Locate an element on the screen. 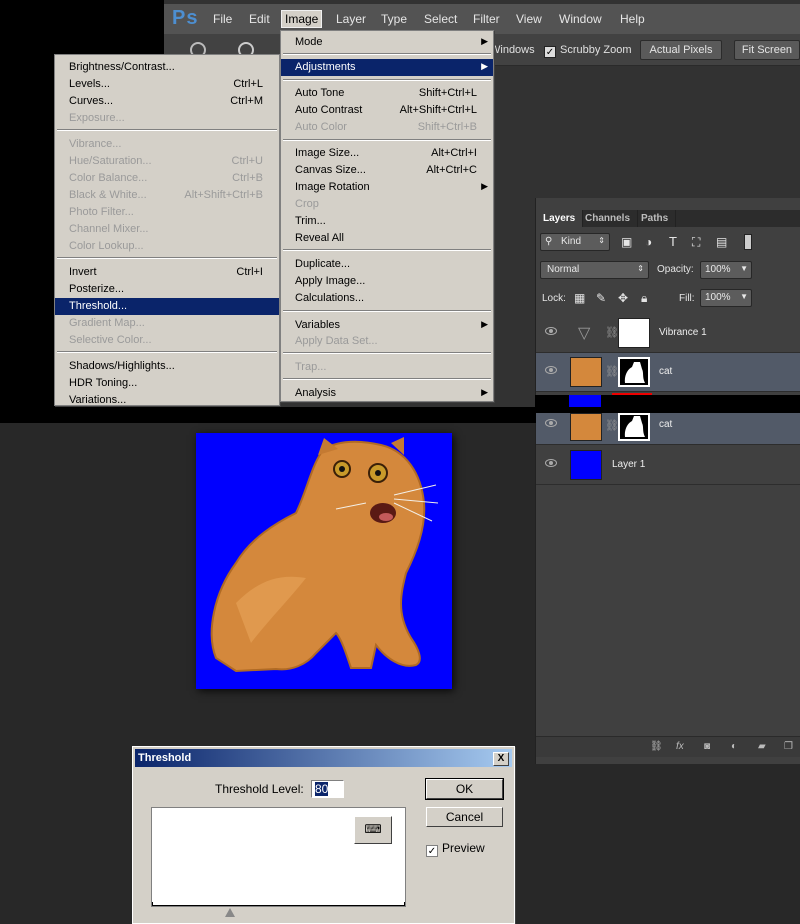 The width and height of the screenshot is (800, 924). shape-filter-icon: ⛶ is located at coordinates (696, 242).